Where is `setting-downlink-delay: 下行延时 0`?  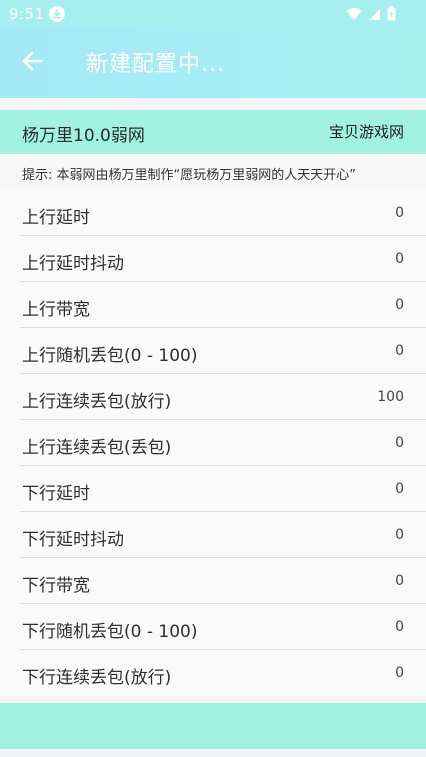
setting-downlink-delay: 下行延时 0 is located at coordinates (223, 489).